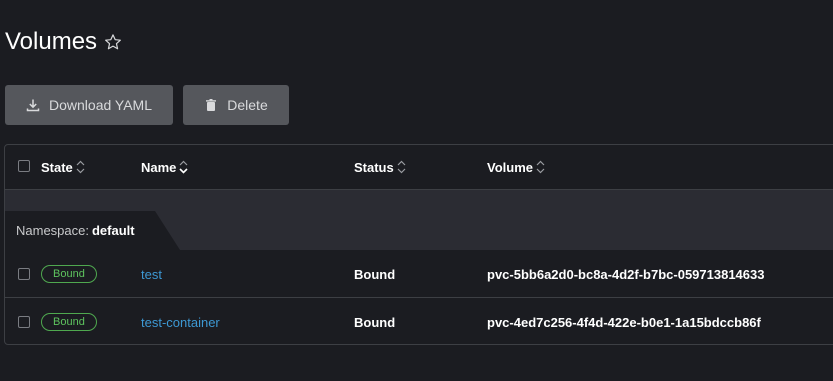  I want to click on download-yaml-button: Download YAML, so click(89, 105).